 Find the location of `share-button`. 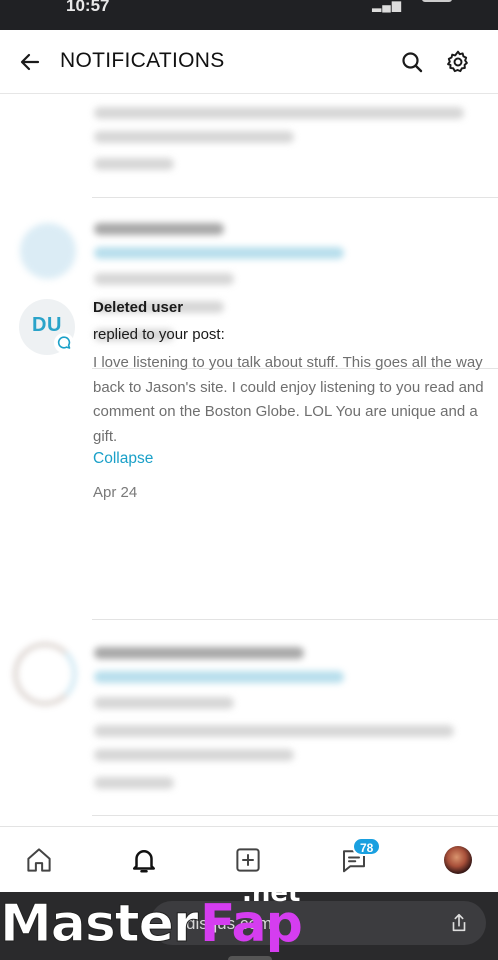

share-button is located at coordinates (459, 923).